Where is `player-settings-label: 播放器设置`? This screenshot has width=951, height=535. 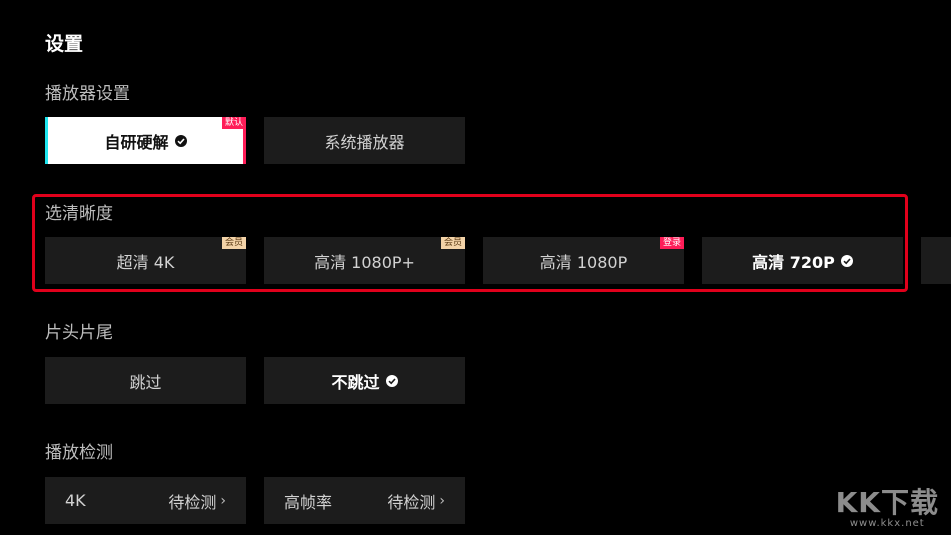
player-settings-label: 播放器设置 is located at coordinates (87, 94).